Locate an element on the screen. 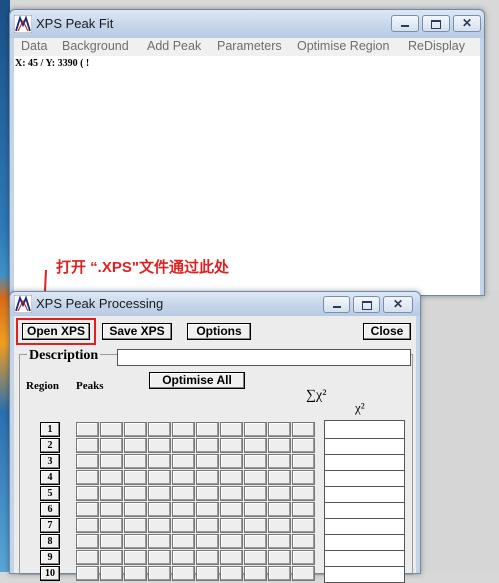 The height and width of the screenshot is (583, 499). region-button: 9 is located at coordinates (50, 557).